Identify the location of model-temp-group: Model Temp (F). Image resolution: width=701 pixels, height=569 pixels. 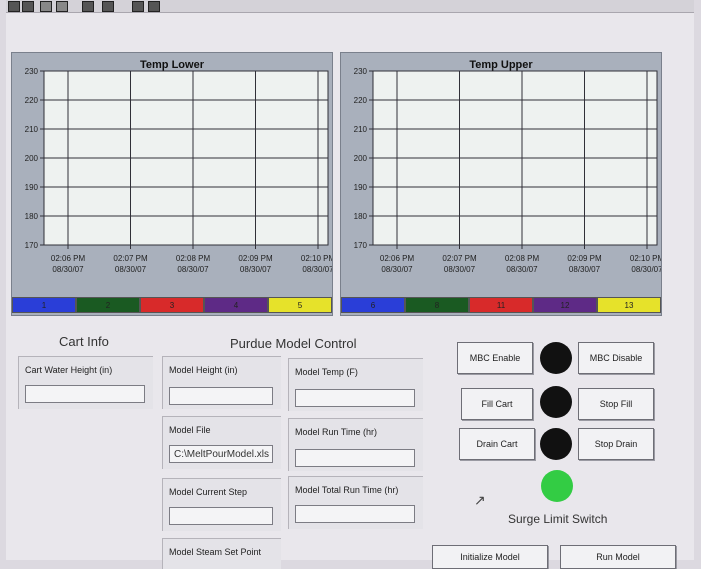
(355, 384).